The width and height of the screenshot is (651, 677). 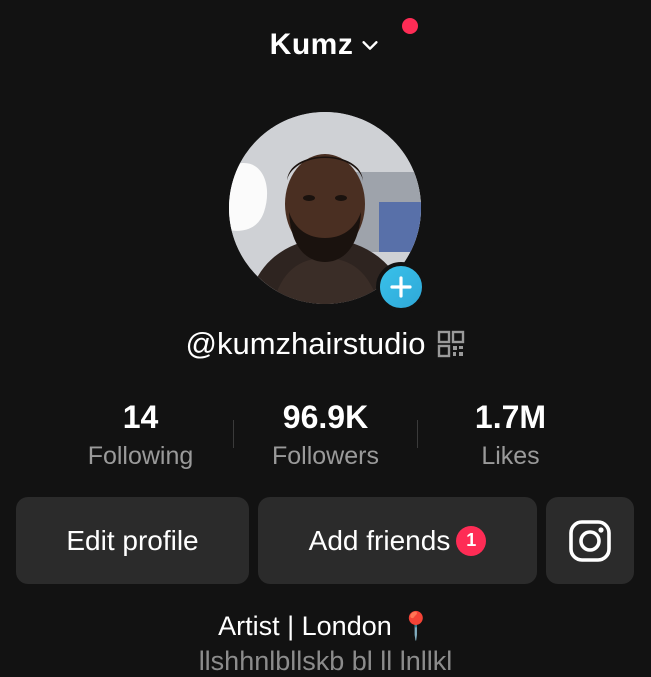 What do you see at coordinates (510, 417) in the screenshot?
I see `stat-value: 1.7M` at bounding box center [510, 417].